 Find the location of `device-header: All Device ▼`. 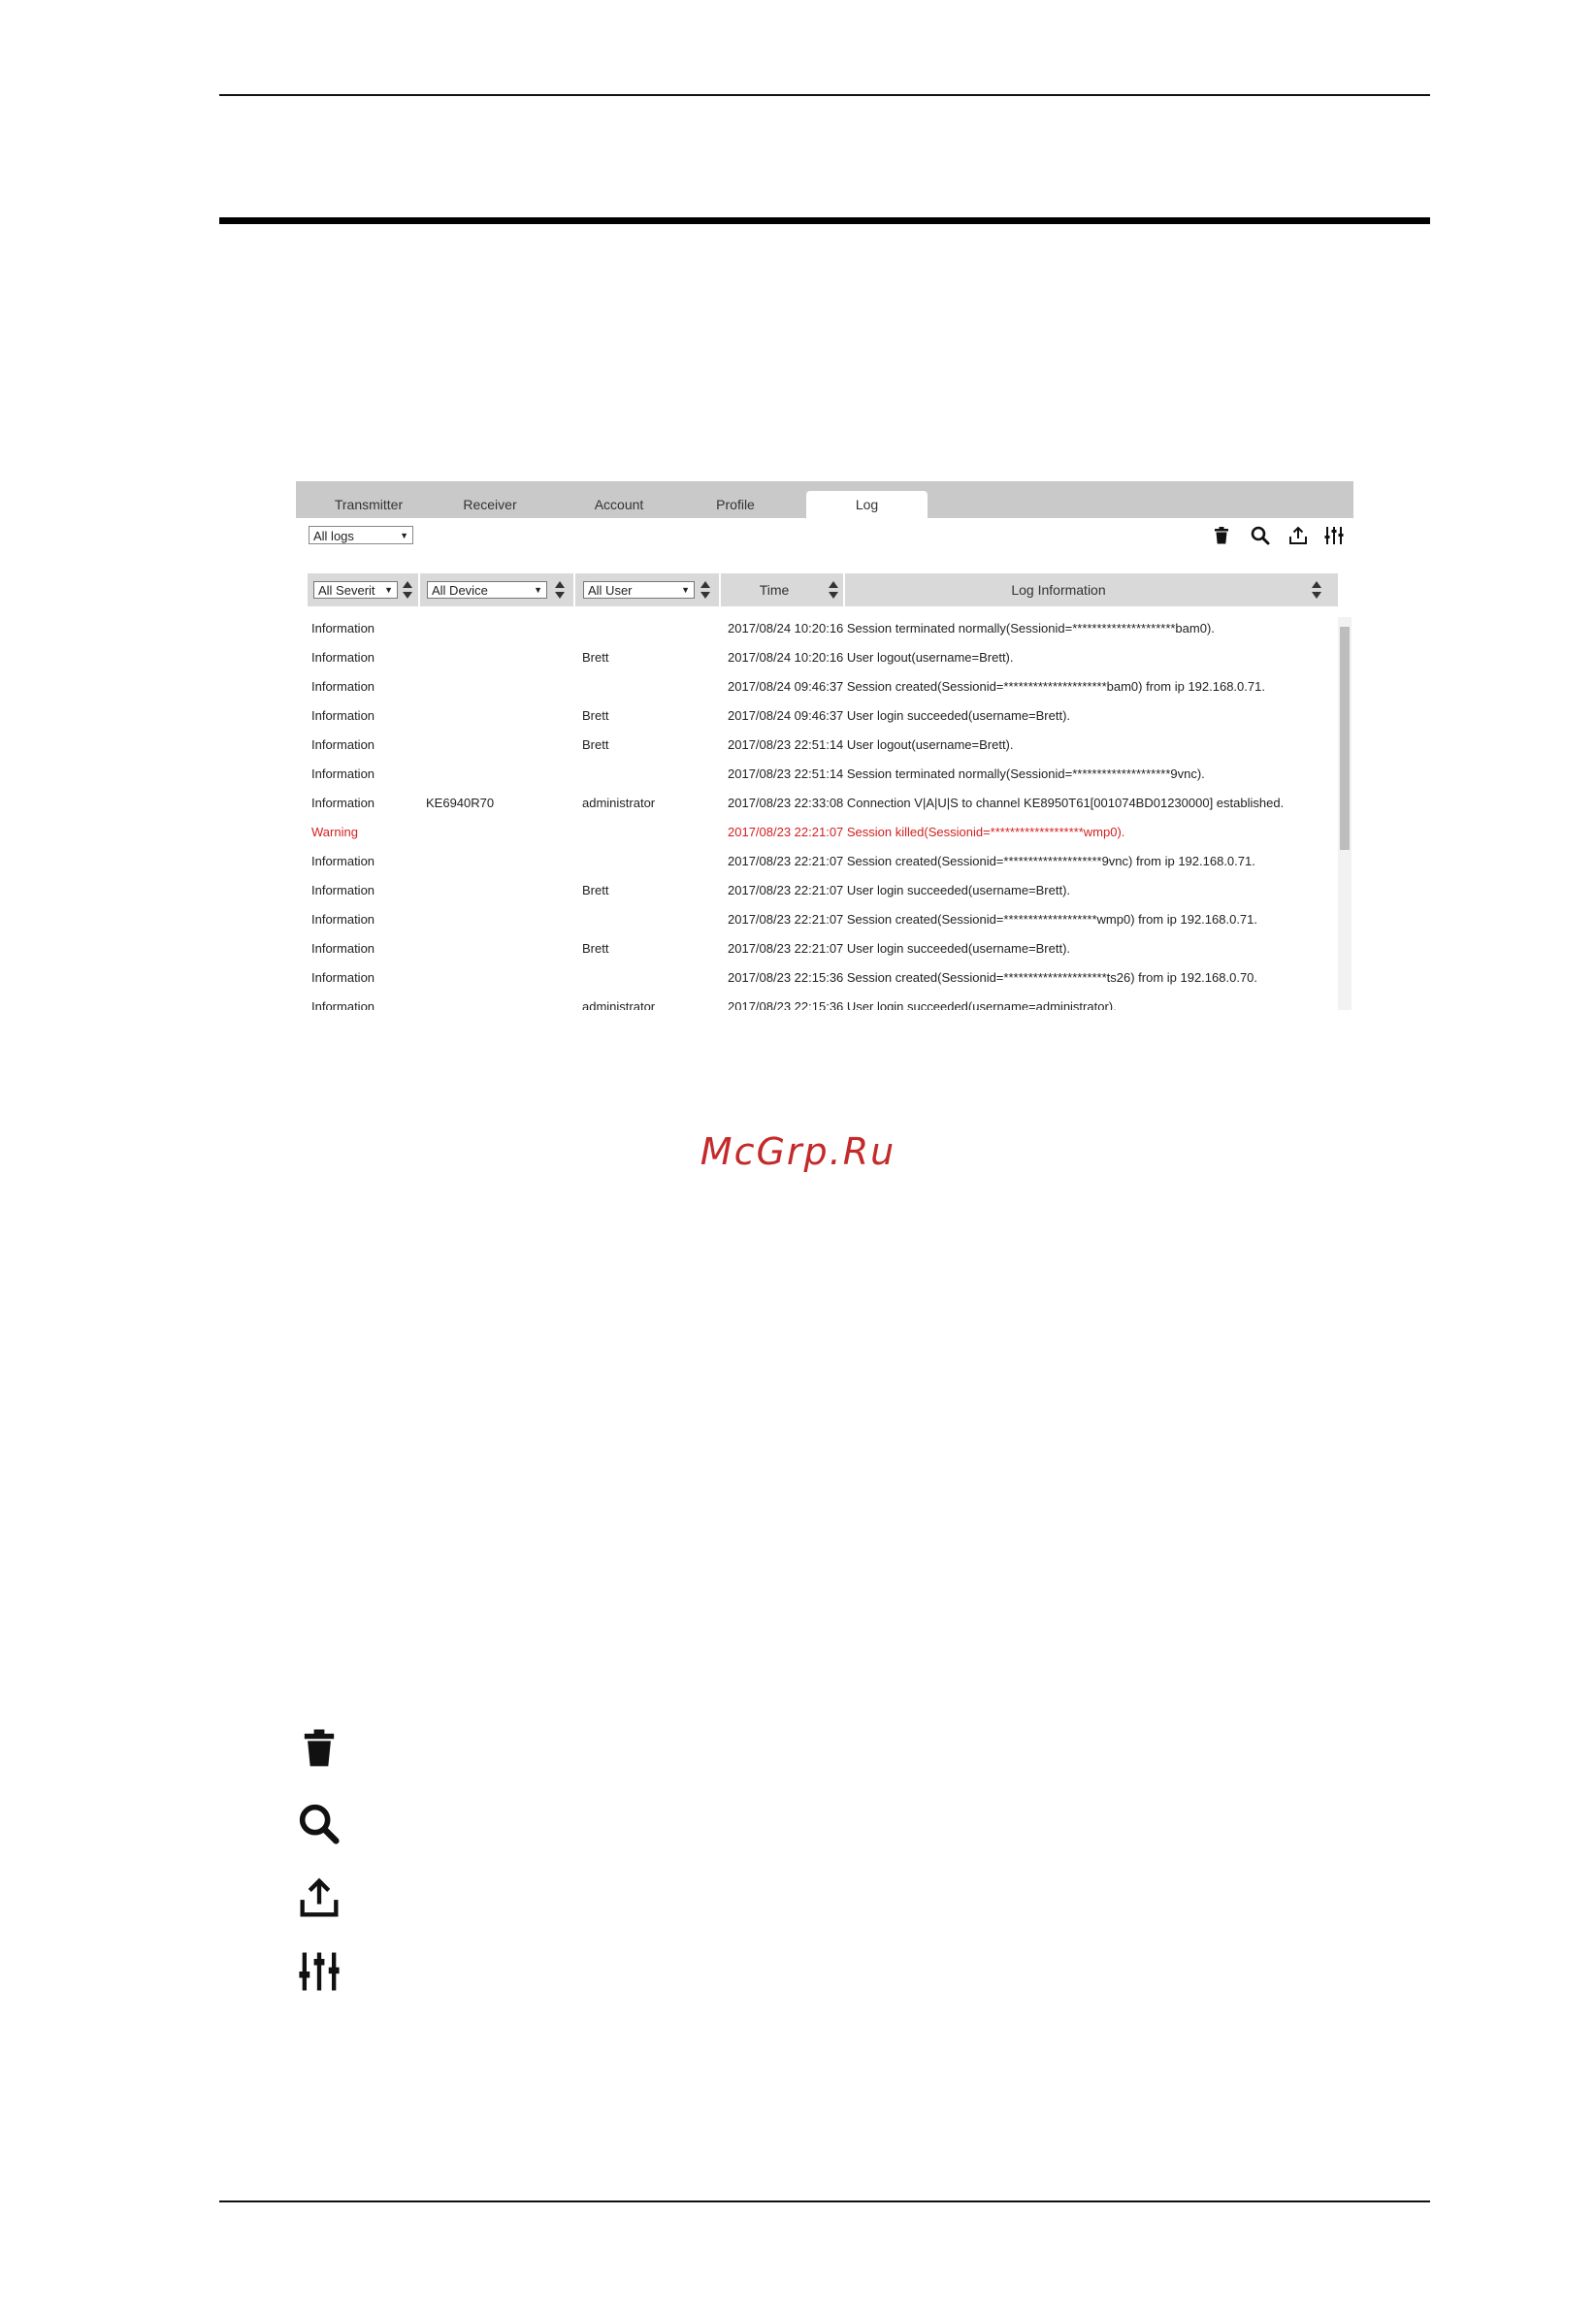

device-header: All Device ▼ is located at coordinates (497, 589).